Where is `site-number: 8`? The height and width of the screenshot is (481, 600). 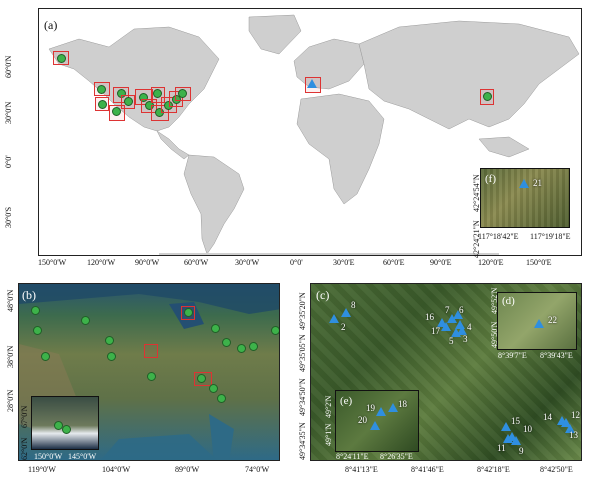 site-number: 8 is located at coordinates (353, 305).